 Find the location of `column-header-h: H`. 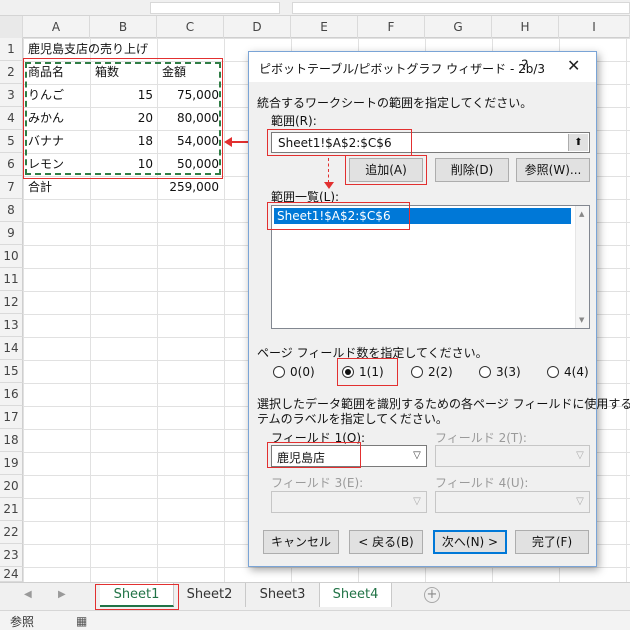

column-header-h: H is located at coordinates (525, 27).